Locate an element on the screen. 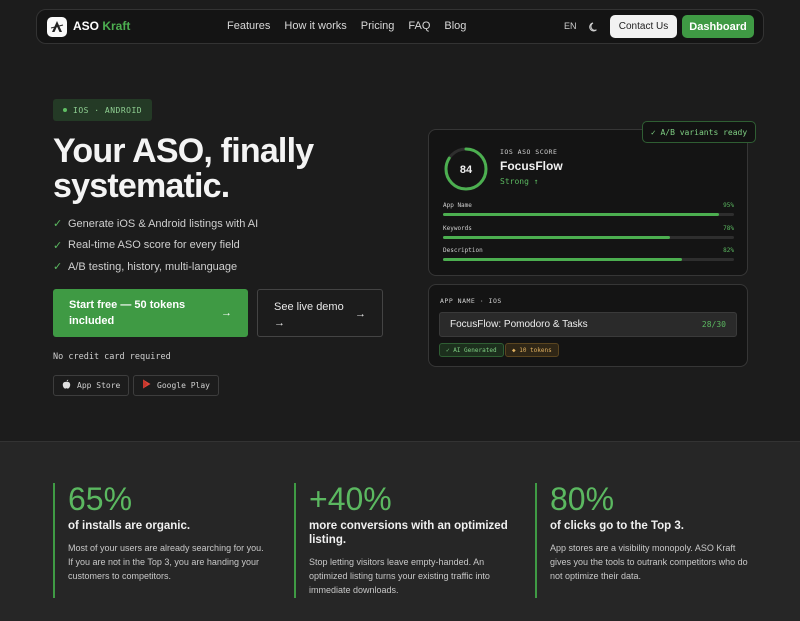  hero-title: Your ASO, finally systematic. is located at coordinates (183, 168).